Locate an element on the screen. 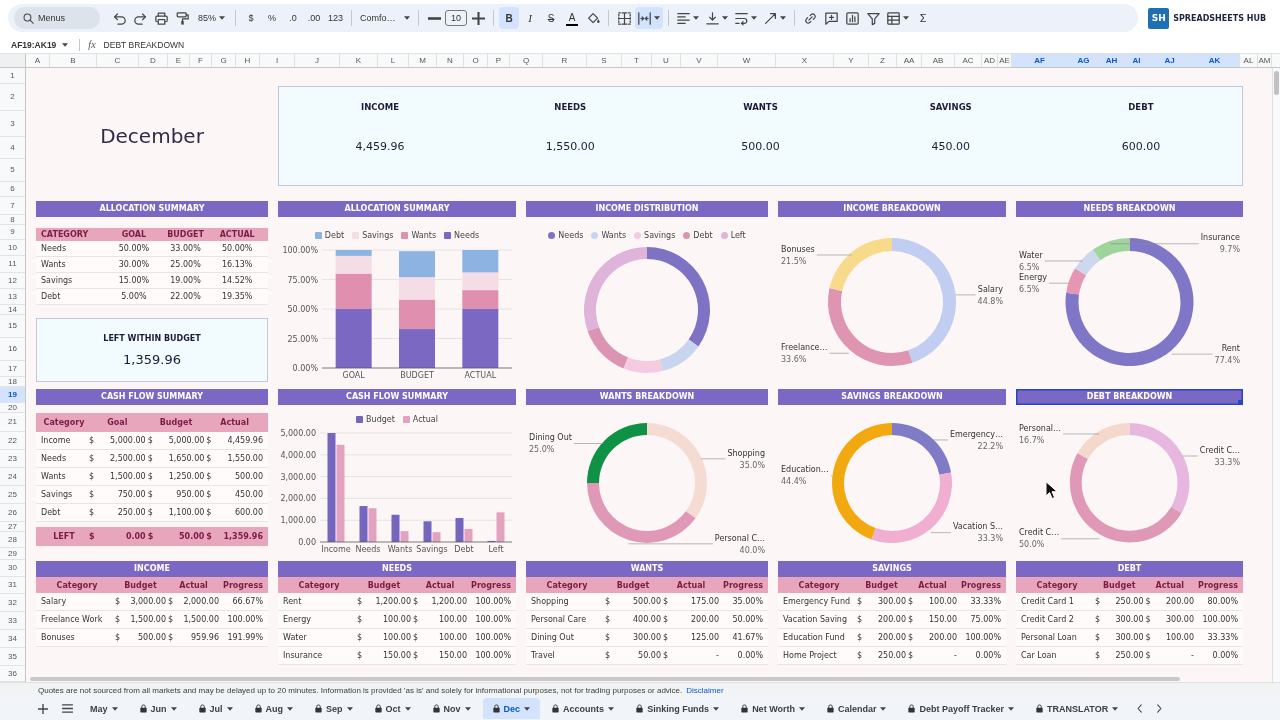  amount-value: 950.00 is located at coordinates (190, 494).